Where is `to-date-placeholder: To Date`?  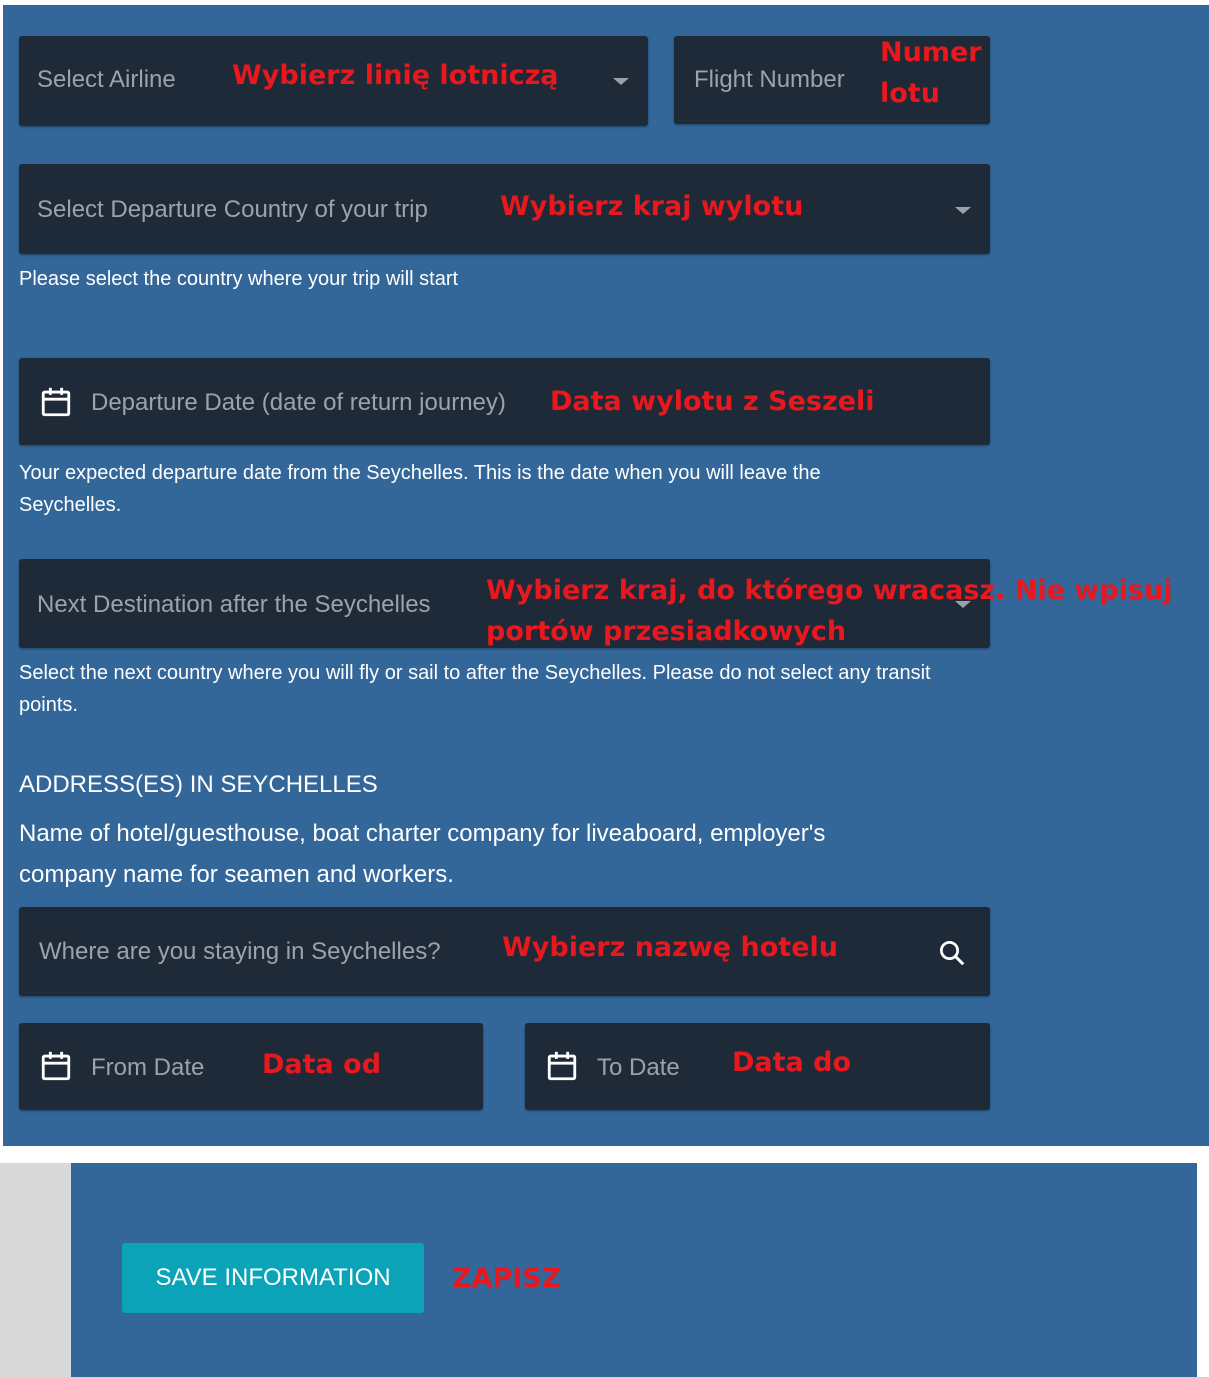 to-date-placeholder: To Date is located at coordinates (638, 1067).